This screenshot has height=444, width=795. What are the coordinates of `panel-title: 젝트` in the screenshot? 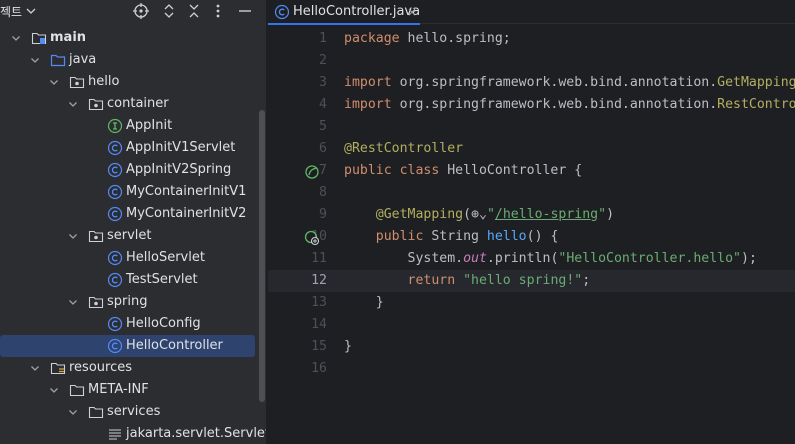 It's located at (11, 11).